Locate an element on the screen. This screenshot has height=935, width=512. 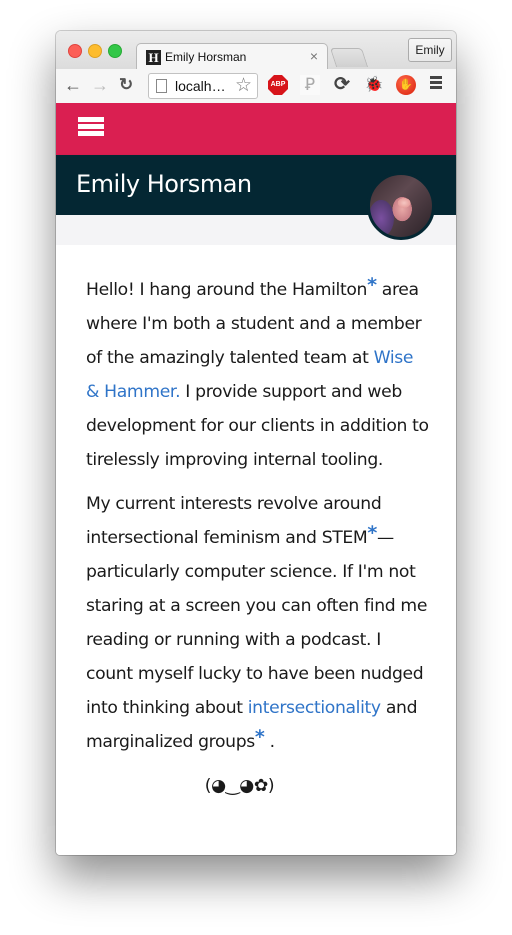
tab-close-icon: × is located at coordinates (314, 56).